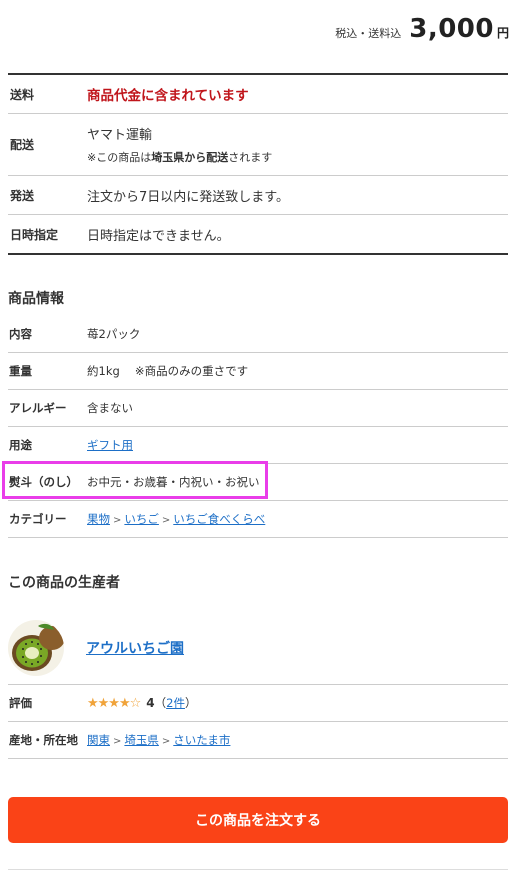 This screenshot has width=515, height=871. What do you see at coordinates (22, 94) in the screenshot?
I see `shipping-label: 送料` at bounding box center [22, 94].